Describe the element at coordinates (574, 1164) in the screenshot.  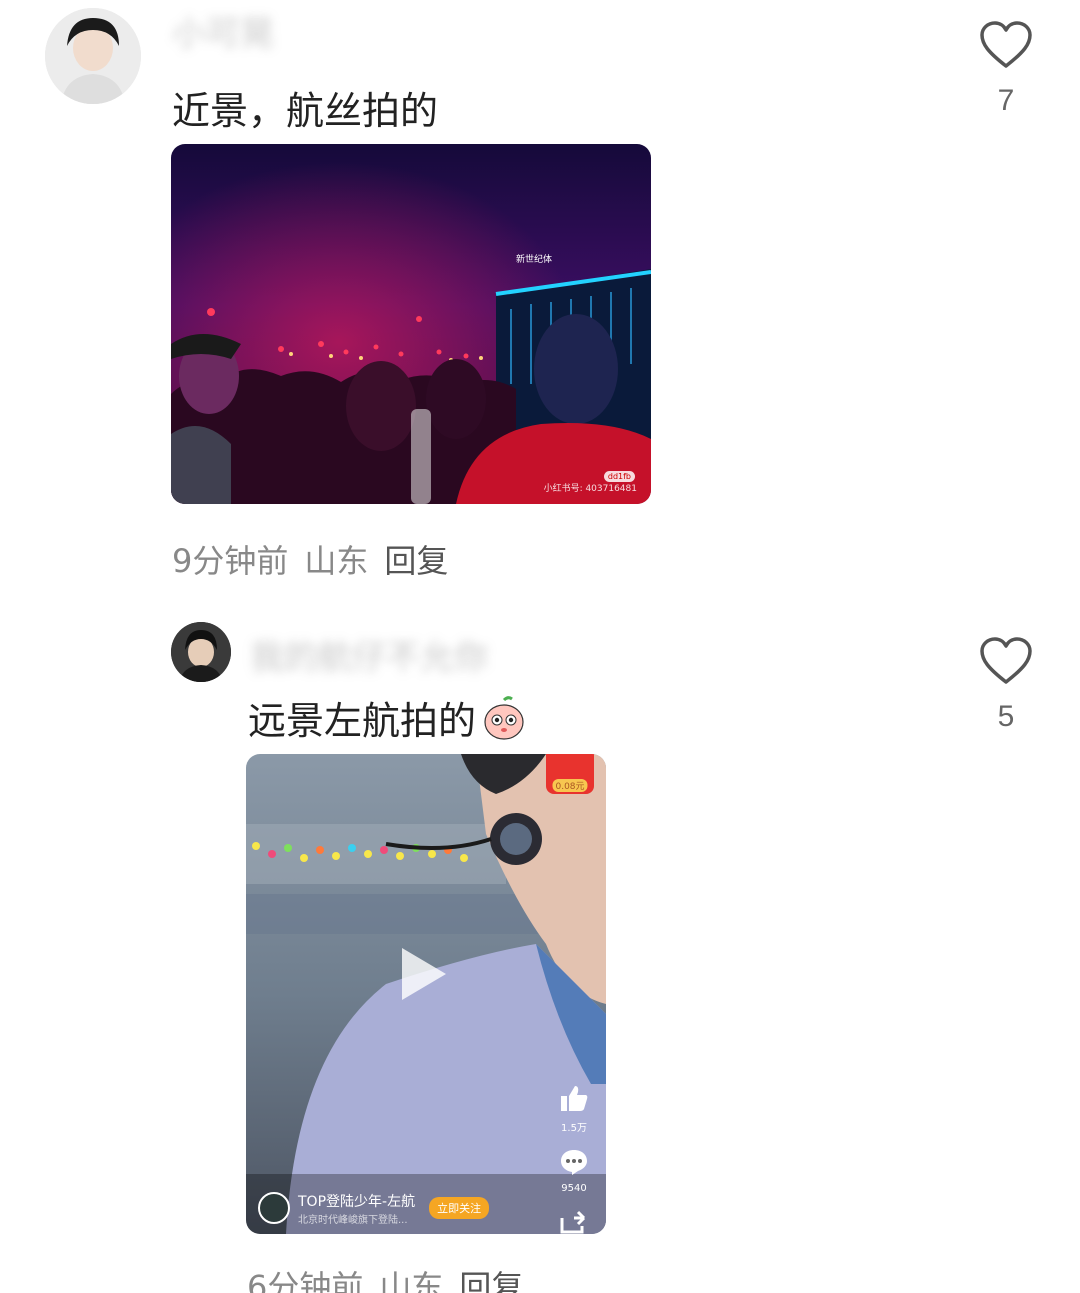
I see `comment-bubble-icon` at that location.